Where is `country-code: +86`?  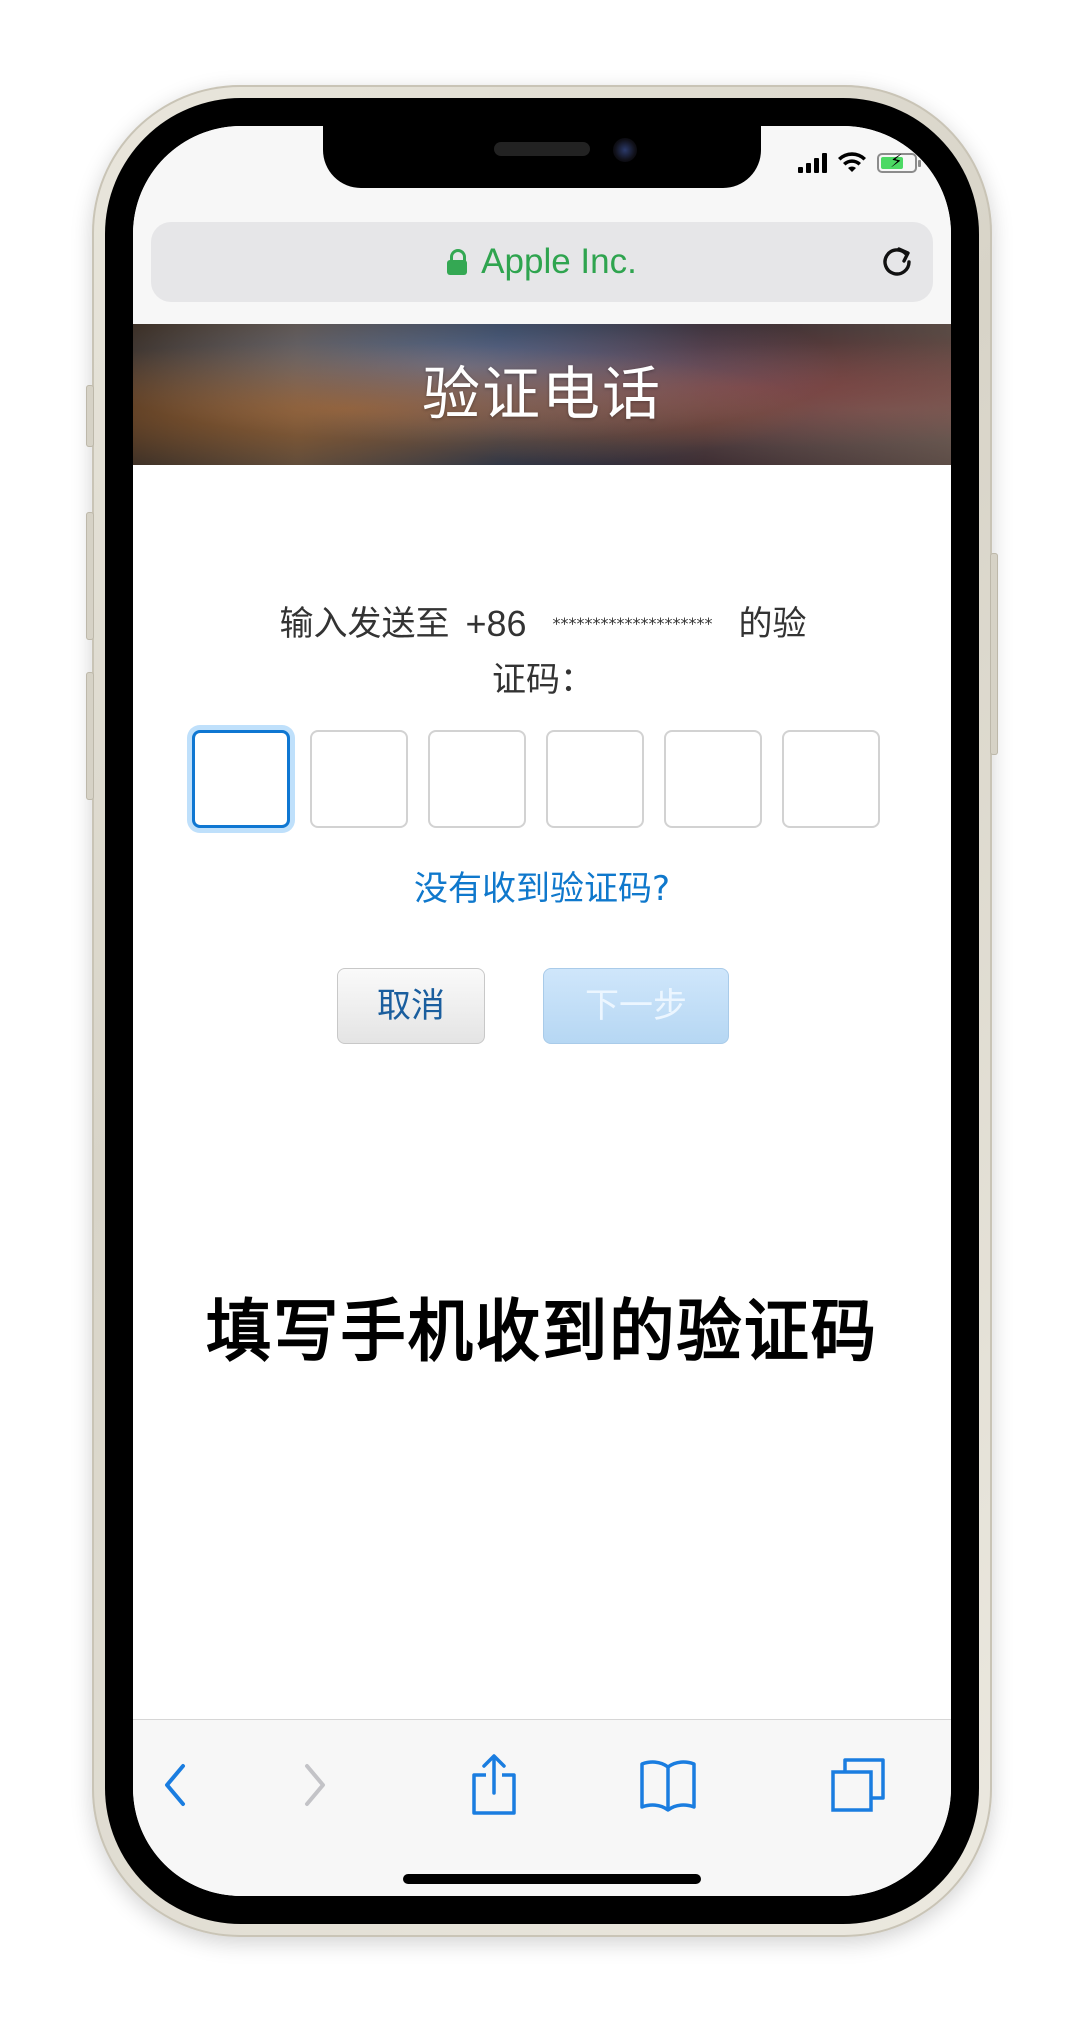
country-code: +86 is located at coordinates (496, 623).